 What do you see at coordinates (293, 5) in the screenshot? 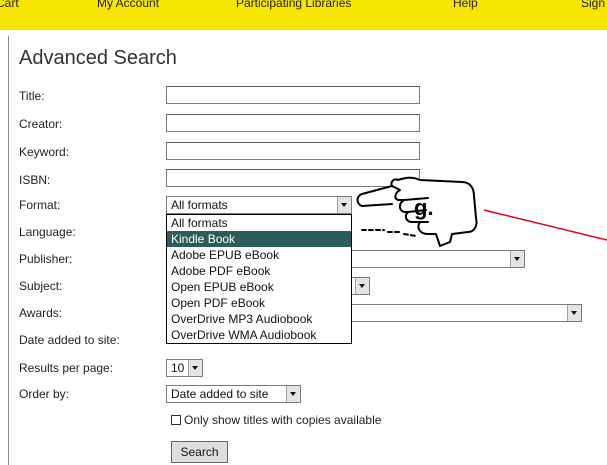
I see `nav-participating-libraries-link: Participating Libraries` at bounding box center [293, 5].